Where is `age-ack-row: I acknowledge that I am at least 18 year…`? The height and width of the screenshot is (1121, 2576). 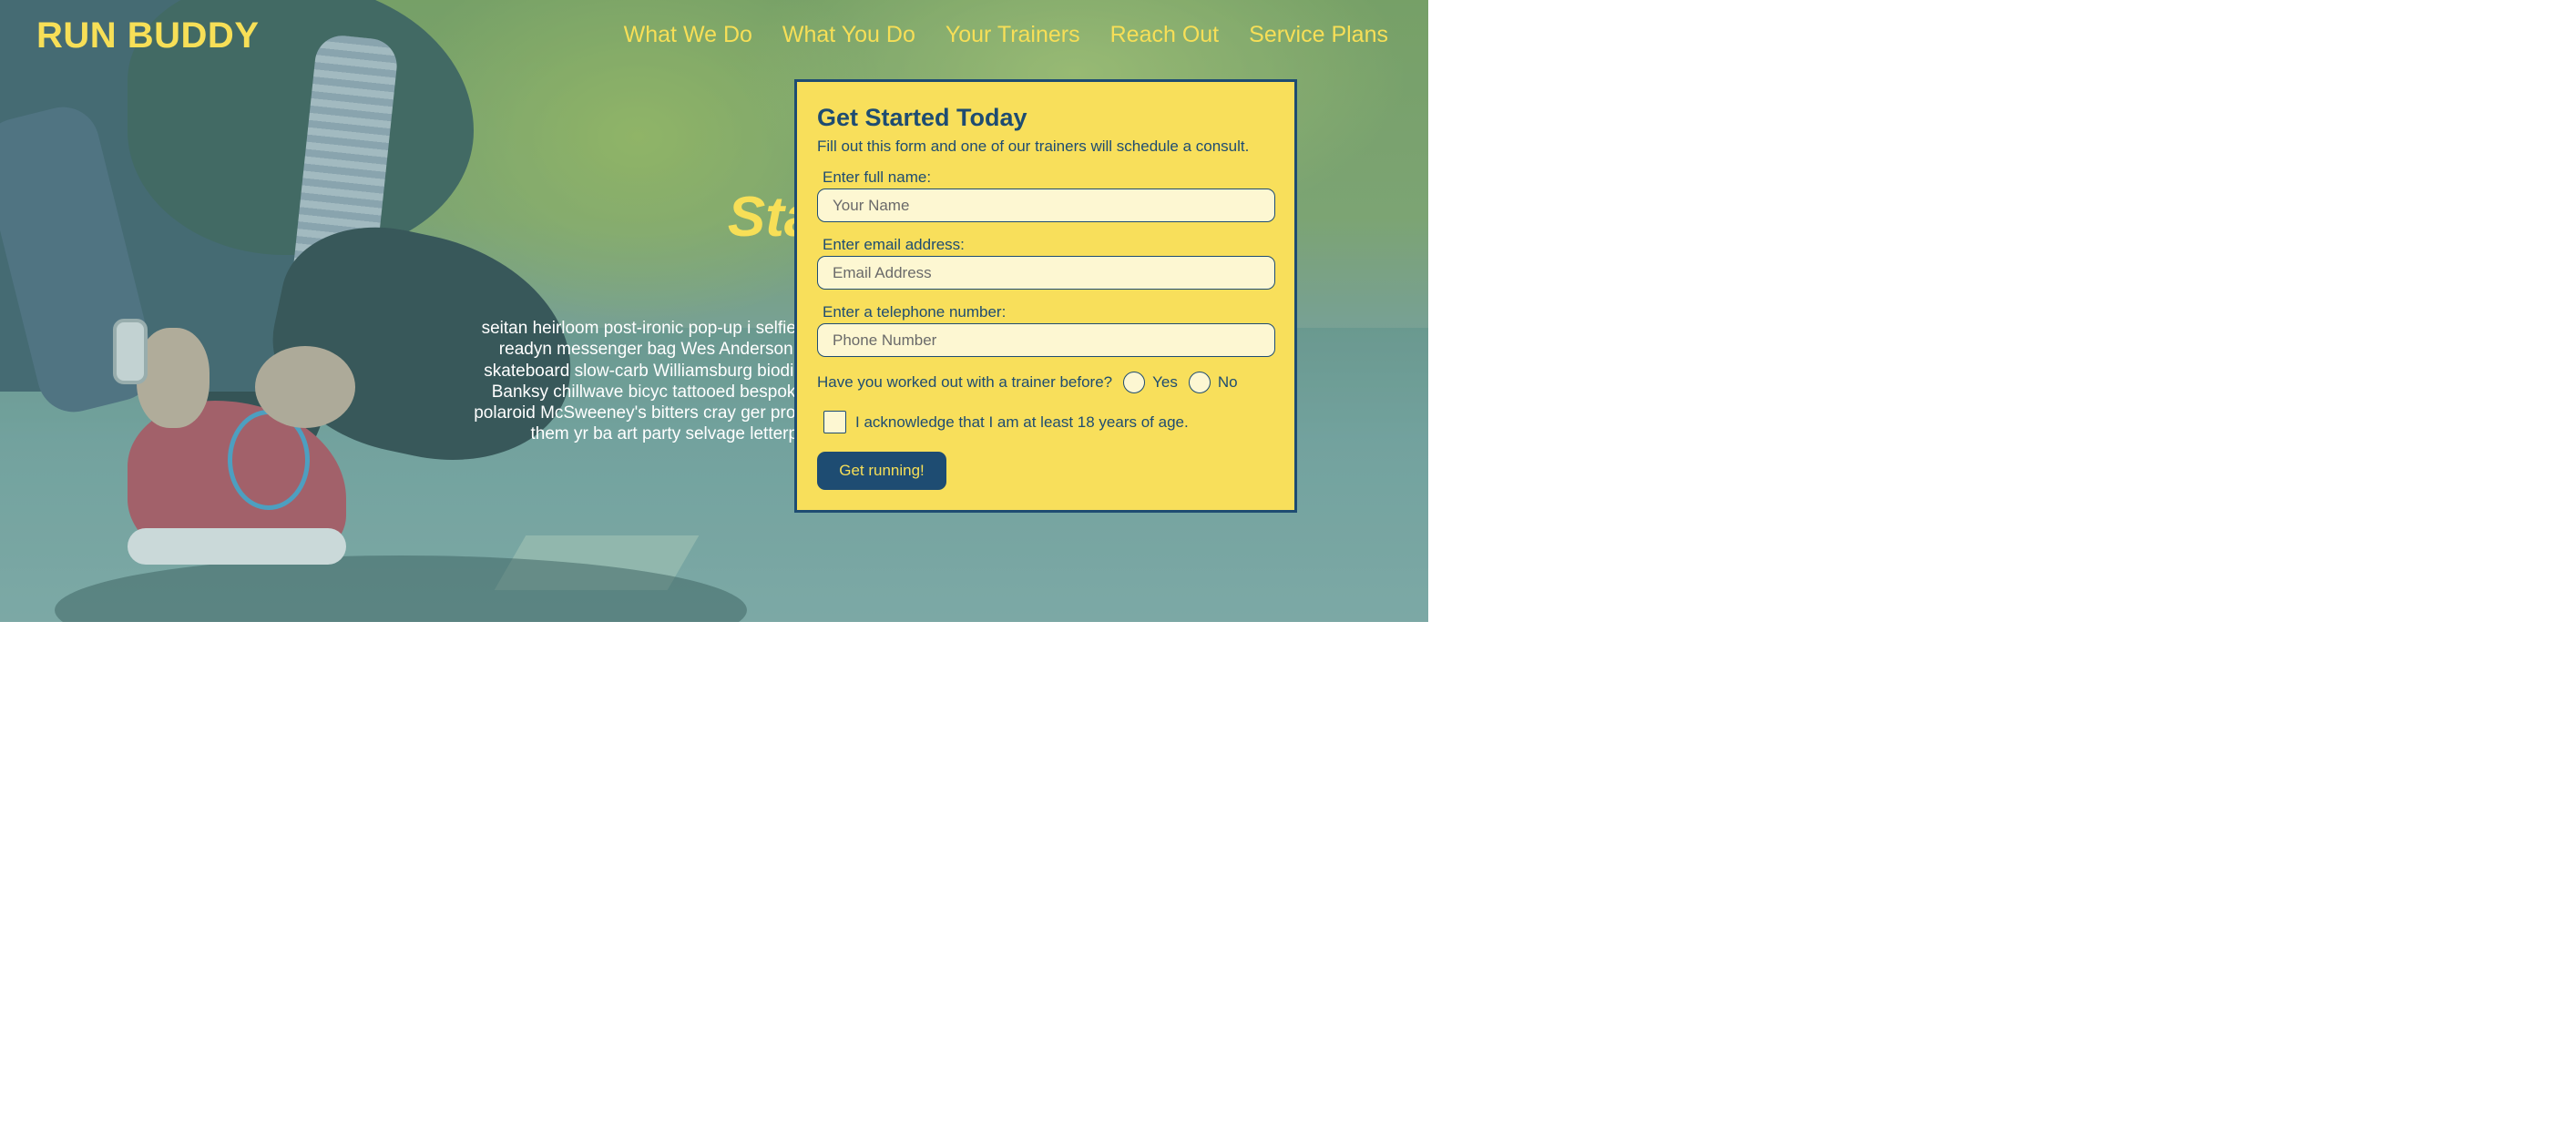
age-ack-row: I acknowledge that I am at least 18 year… is located at coordinates (1048, 422).